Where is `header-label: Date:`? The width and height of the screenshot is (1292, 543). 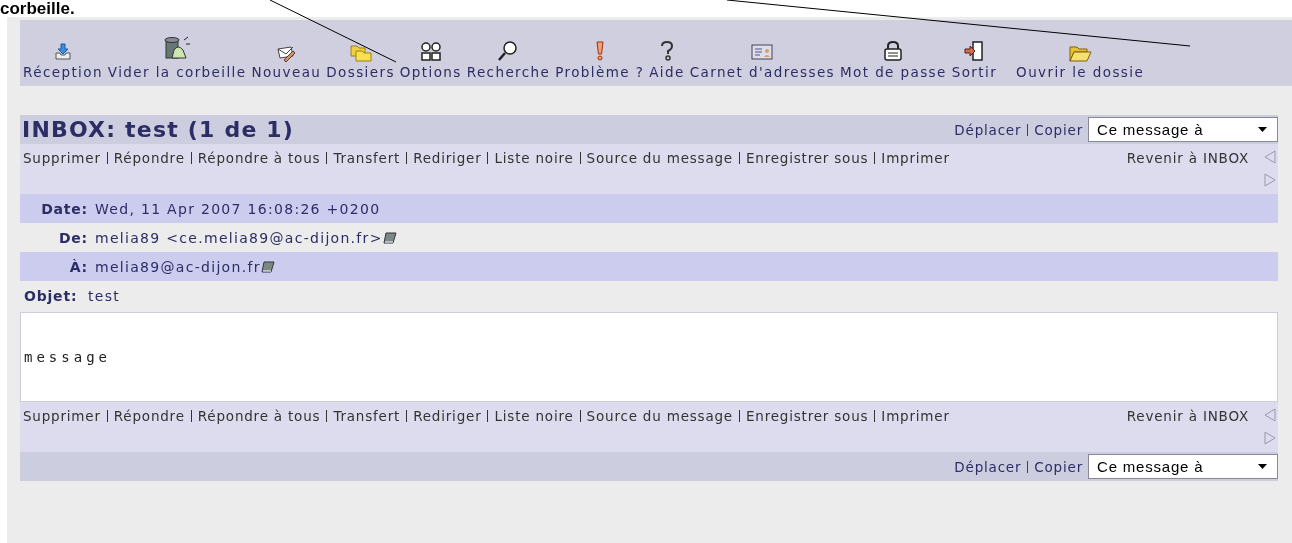 header-label: Date: is located at coordinates (64, 208).